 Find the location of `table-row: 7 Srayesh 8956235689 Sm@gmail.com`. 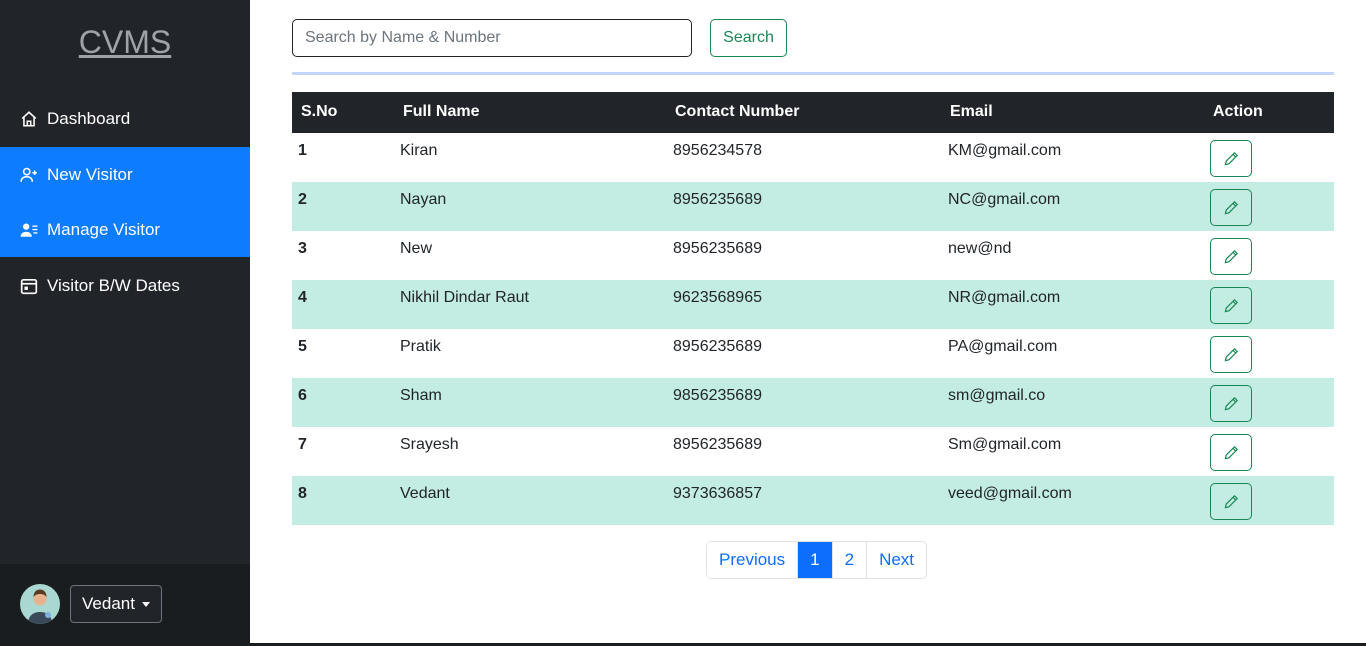

table-row: 7 Srayesh 8956235689 Sm@gmail.com is located at coordinates (813, 451).